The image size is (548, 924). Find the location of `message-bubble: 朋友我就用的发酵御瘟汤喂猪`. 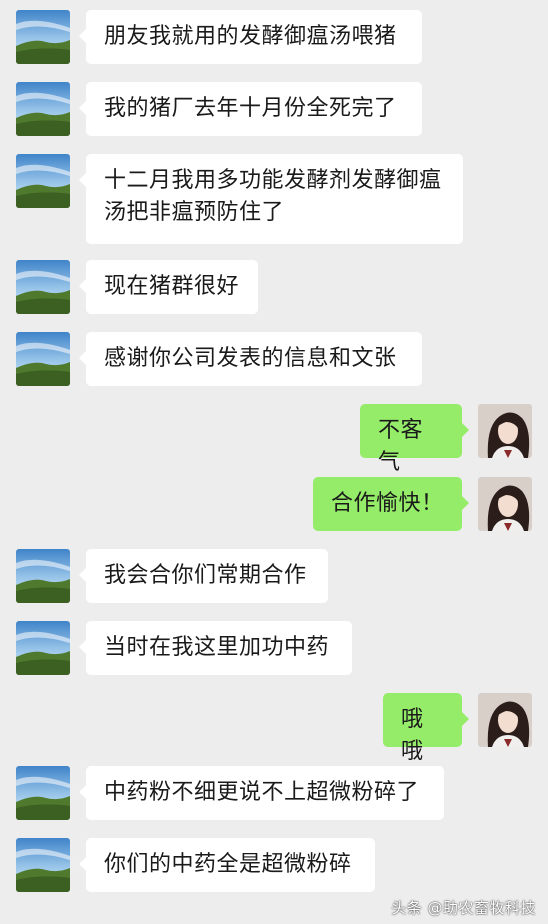

message-bubble: 朋友我就用的发酵御瘟汤喂猪 is located at coordinates (250, 37).